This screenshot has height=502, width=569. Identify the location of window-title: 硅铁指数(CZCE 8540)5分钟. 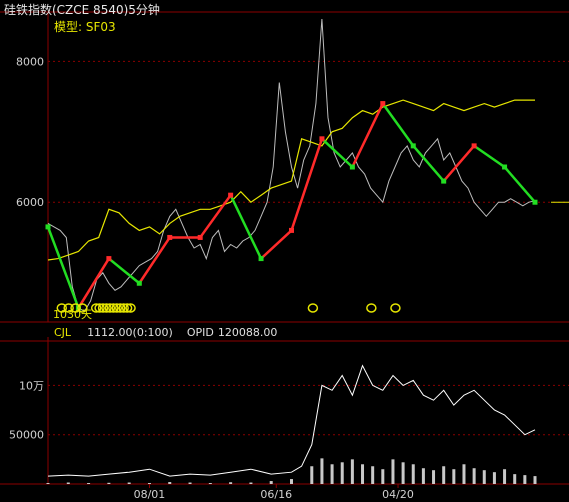
(82, 10).